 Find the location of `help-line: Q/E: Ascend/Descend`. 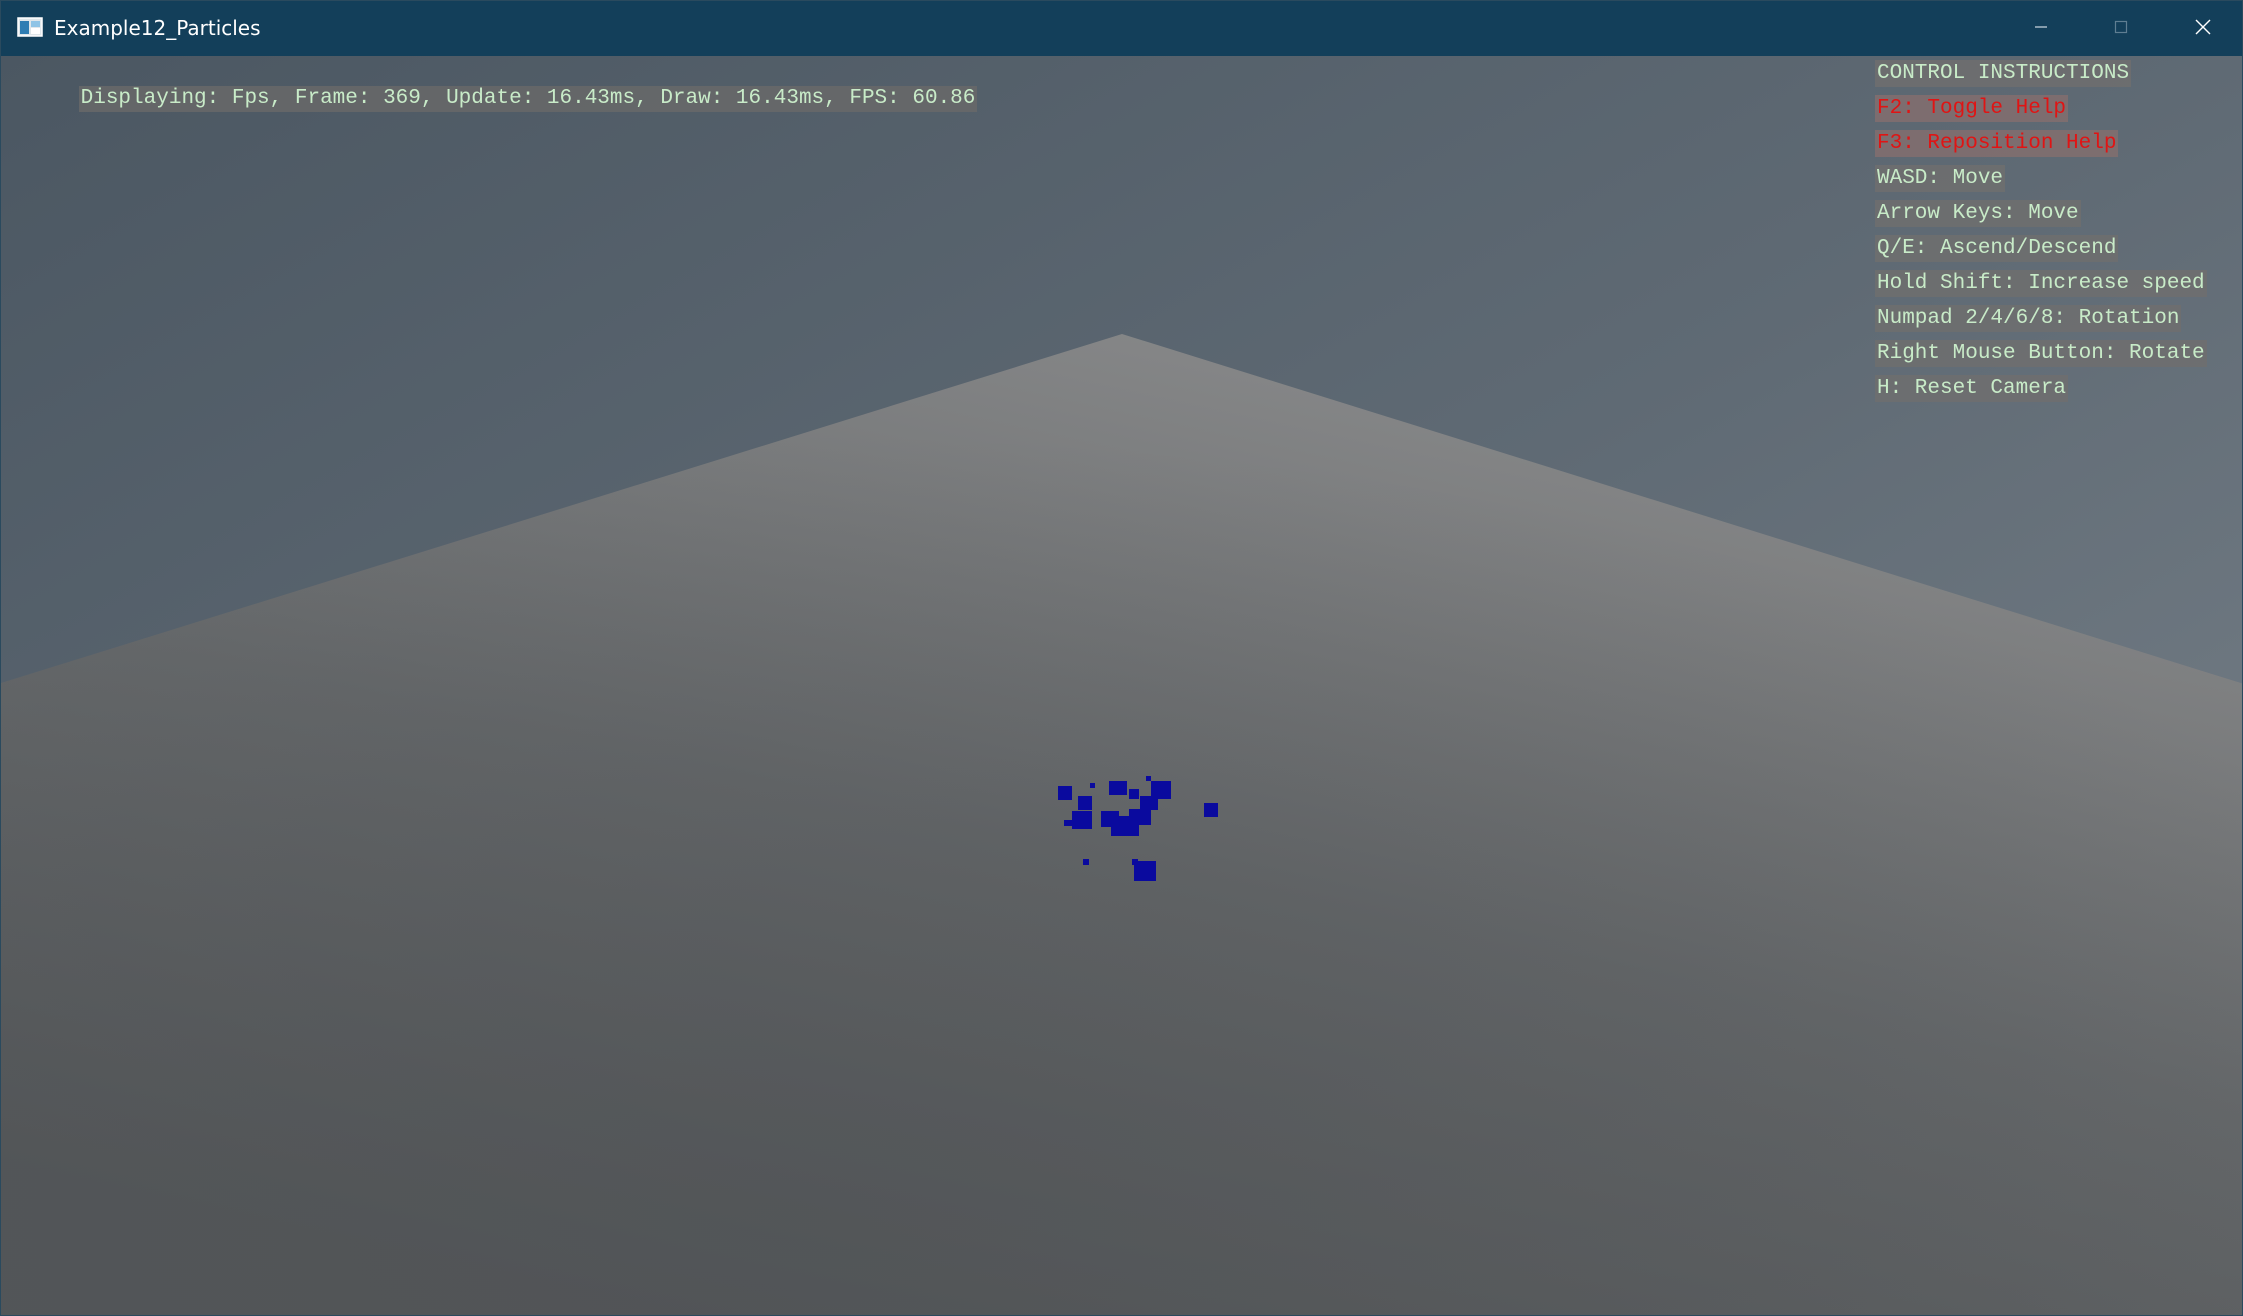

help-line: Q/E: Ascend/Descend is located at coordinates (2058, 252).